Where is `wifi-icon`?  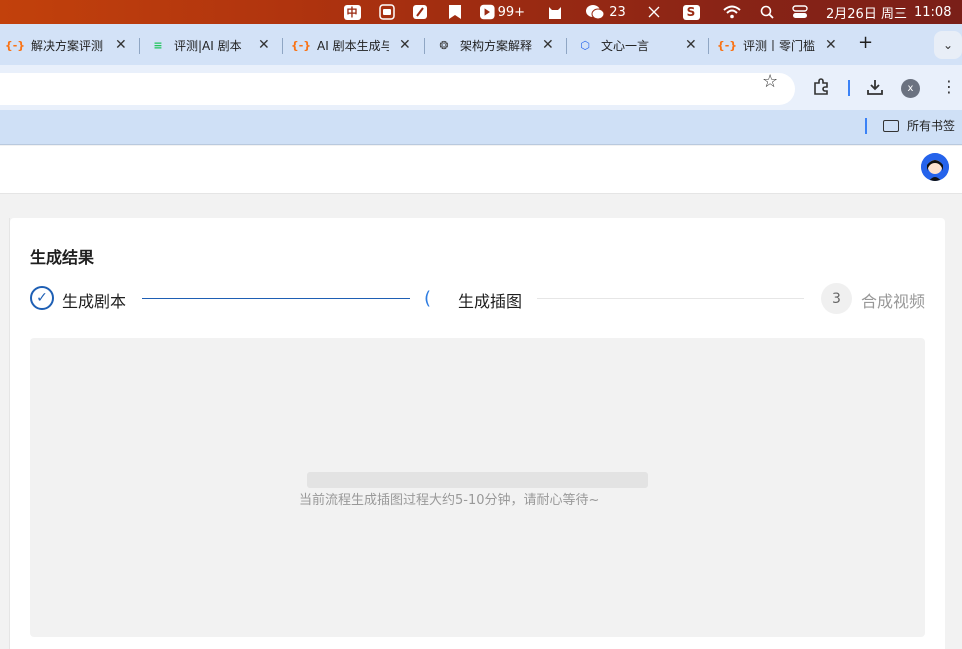
wifi-icon is located at coordinates (732, 12).